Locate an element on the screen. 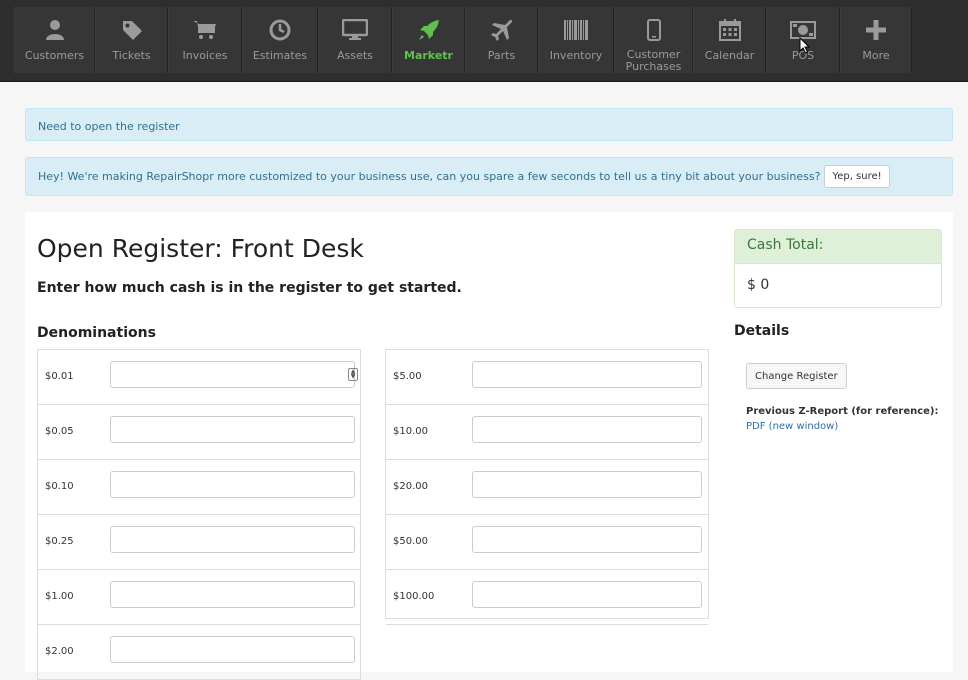 The image size is (968, 680). denomination-row: $10.00 is located at coordinates (547, 432).